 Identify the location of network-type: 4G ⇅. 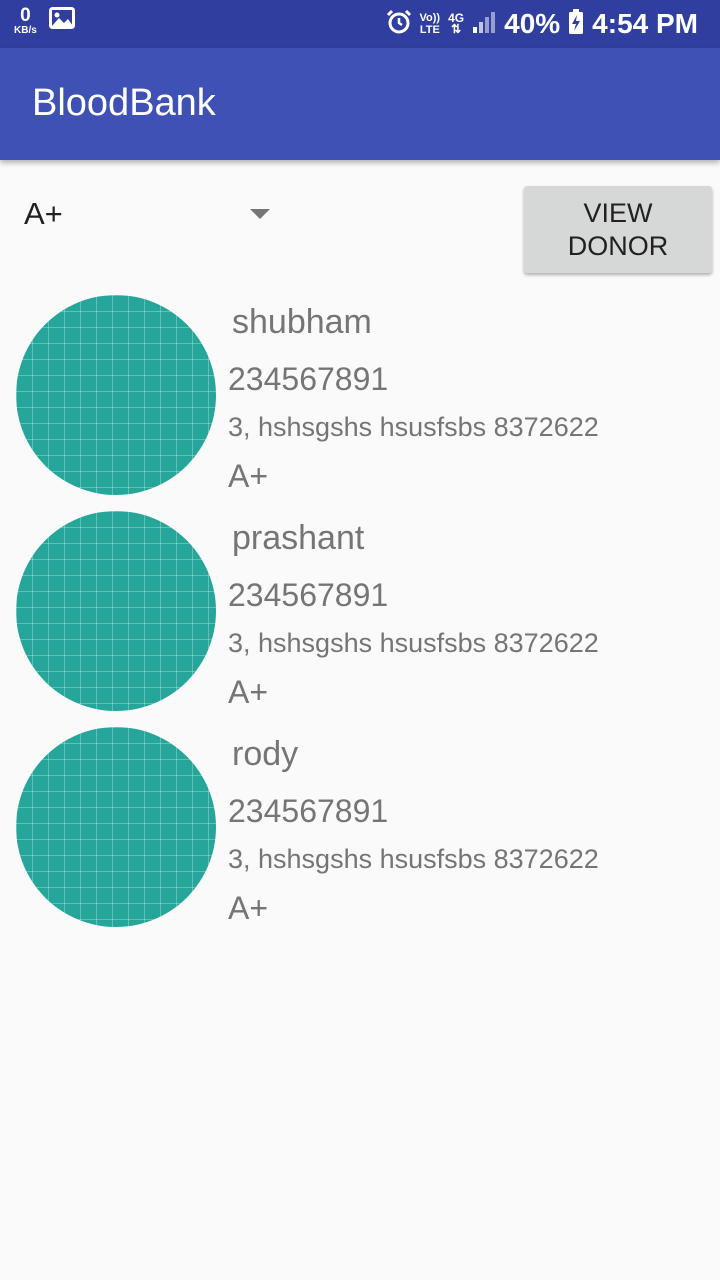
(456, 24).